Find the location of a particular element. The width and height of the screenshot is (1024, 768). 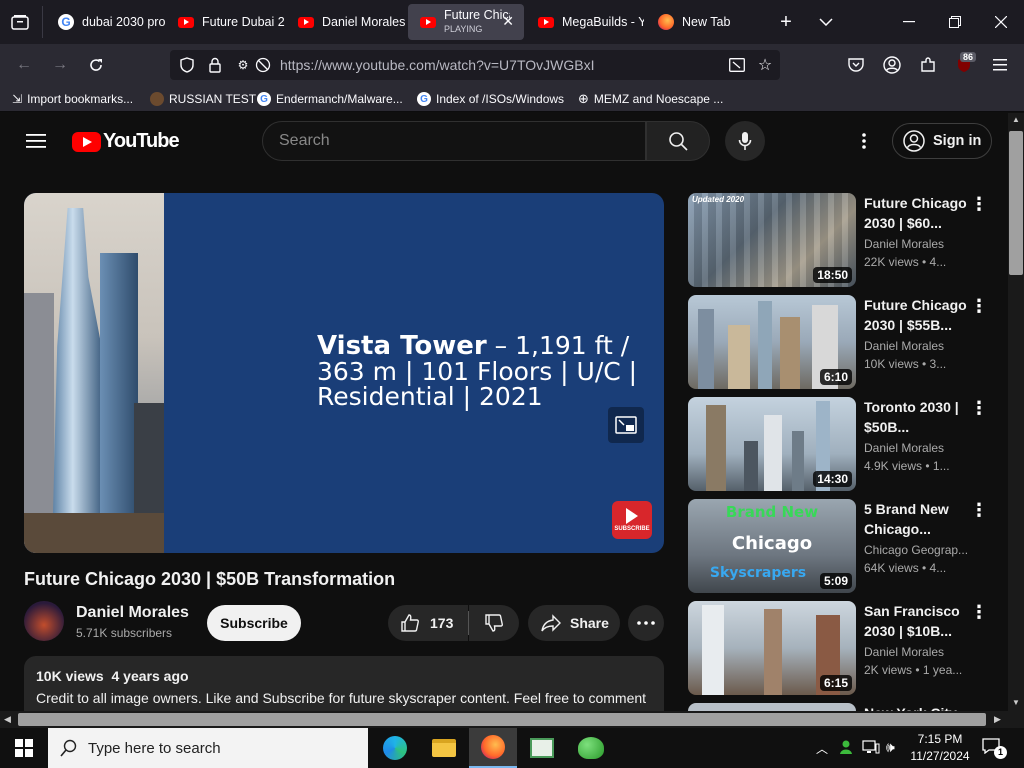

tab-new-tab: New Tab is located at coordinates (701, 22).